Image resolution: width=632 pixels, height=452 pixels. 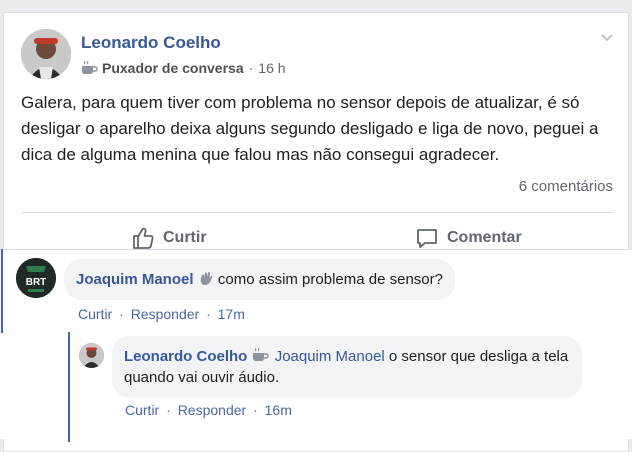 I want to click on comment-text: como assim problema de sensor?, so click(x=330, y=279).